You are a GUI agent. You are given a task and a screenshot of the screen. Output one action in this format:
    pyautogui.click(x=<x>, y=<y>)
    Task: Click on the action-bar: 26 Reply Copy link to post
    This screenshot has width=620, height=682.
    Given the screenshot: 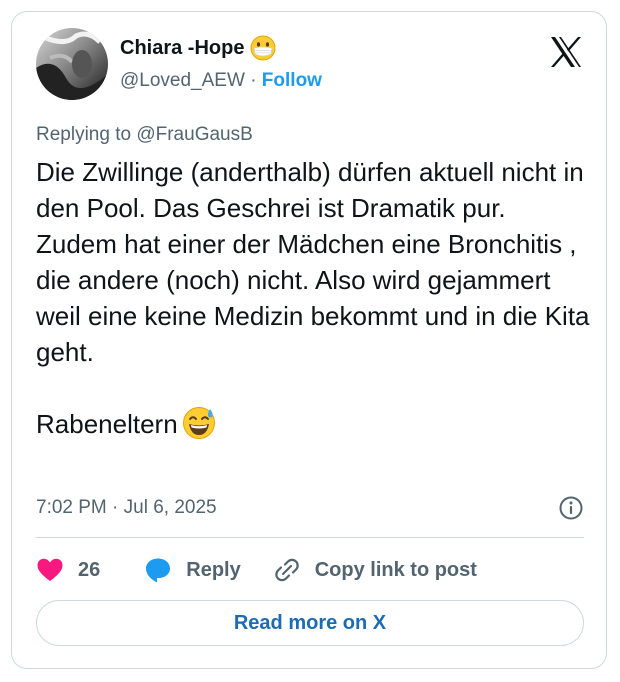 What is the action you would take?
    pyautogui.click(x=256, y=570)
    